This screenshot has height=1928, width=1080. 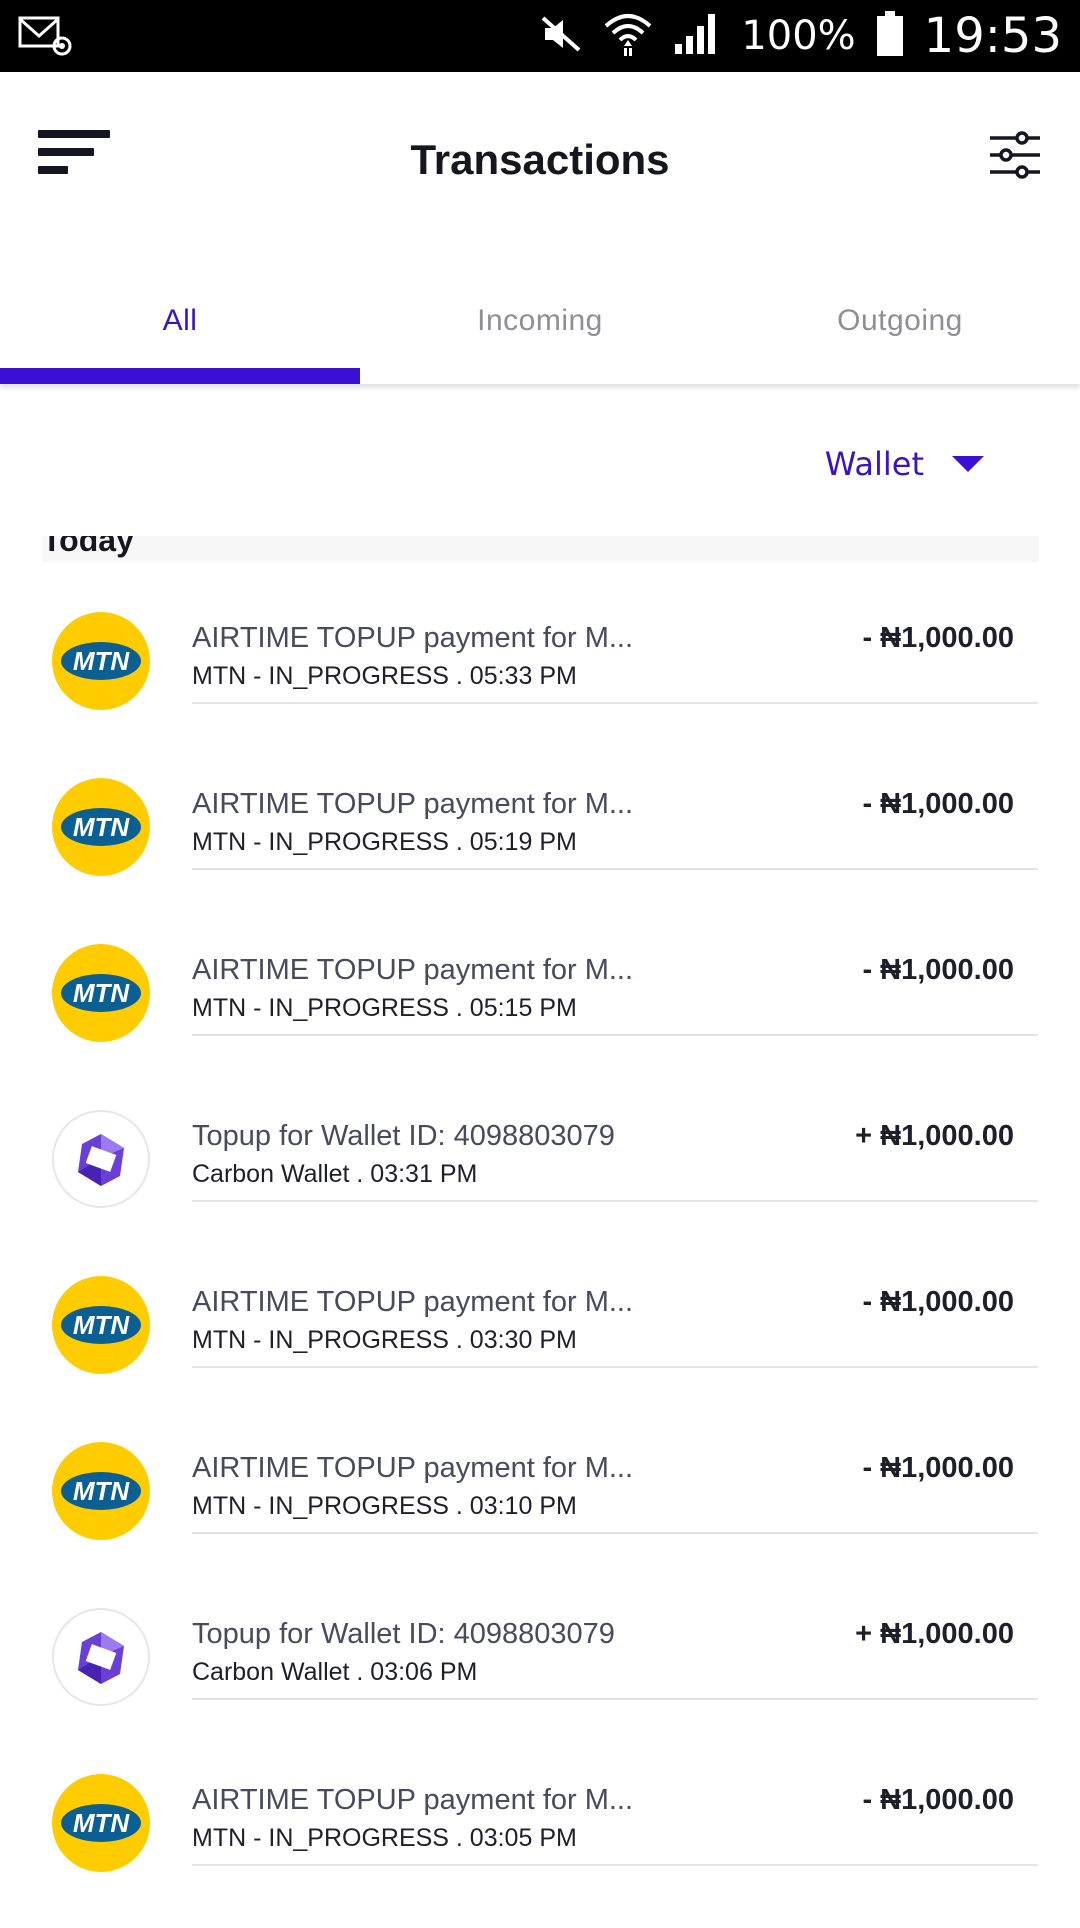 I want to click on section-header-today: Today, so click(x=540, y=549).